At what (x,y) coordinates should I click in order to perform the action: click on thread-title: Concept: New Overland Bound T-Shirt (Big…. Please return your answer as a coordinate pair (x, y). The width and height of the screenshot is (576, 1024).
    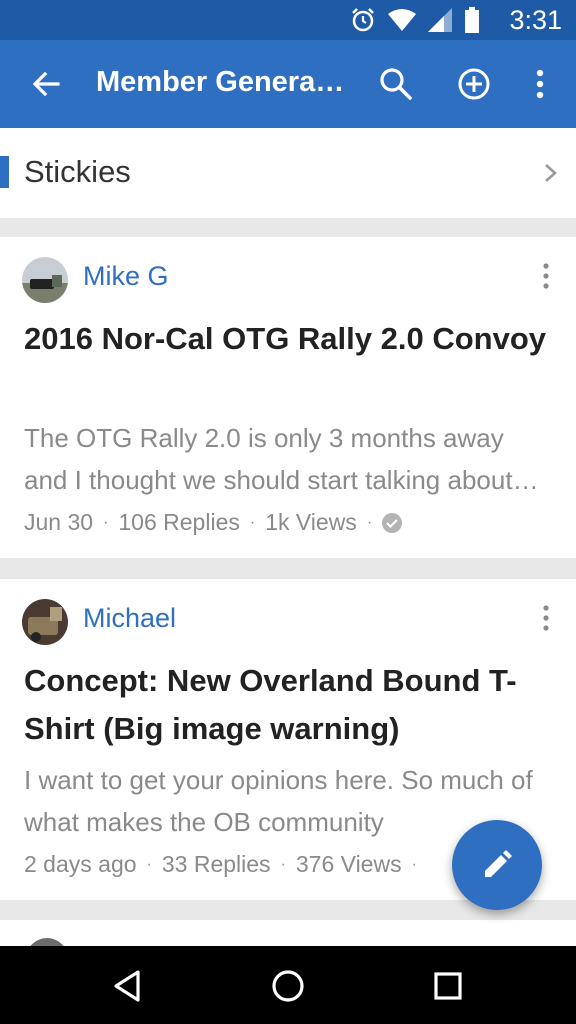
    Looking at the image, I should click on (289, 705).